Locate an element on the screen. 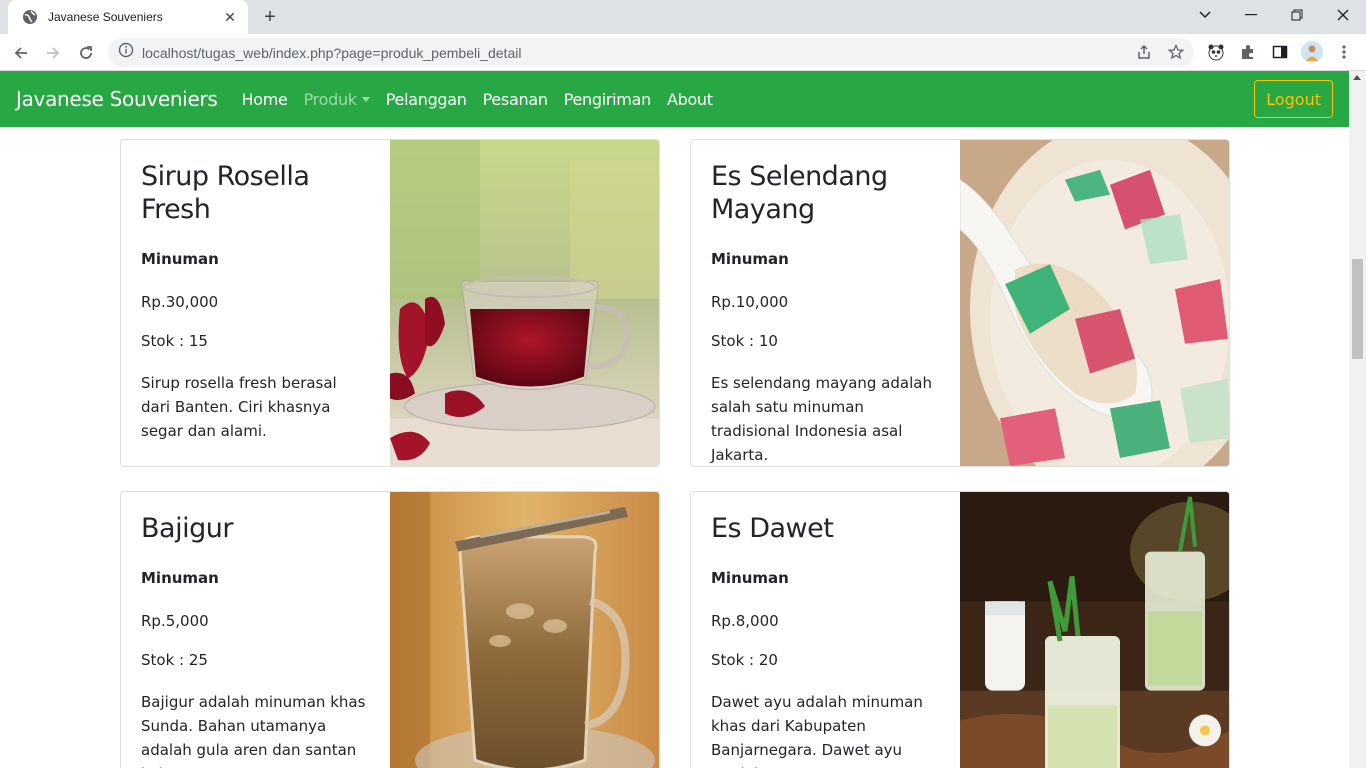 The width and height of the screenshot is (1366, 768). product-stock: Stok : 25 is located at coordinates (174, 660).